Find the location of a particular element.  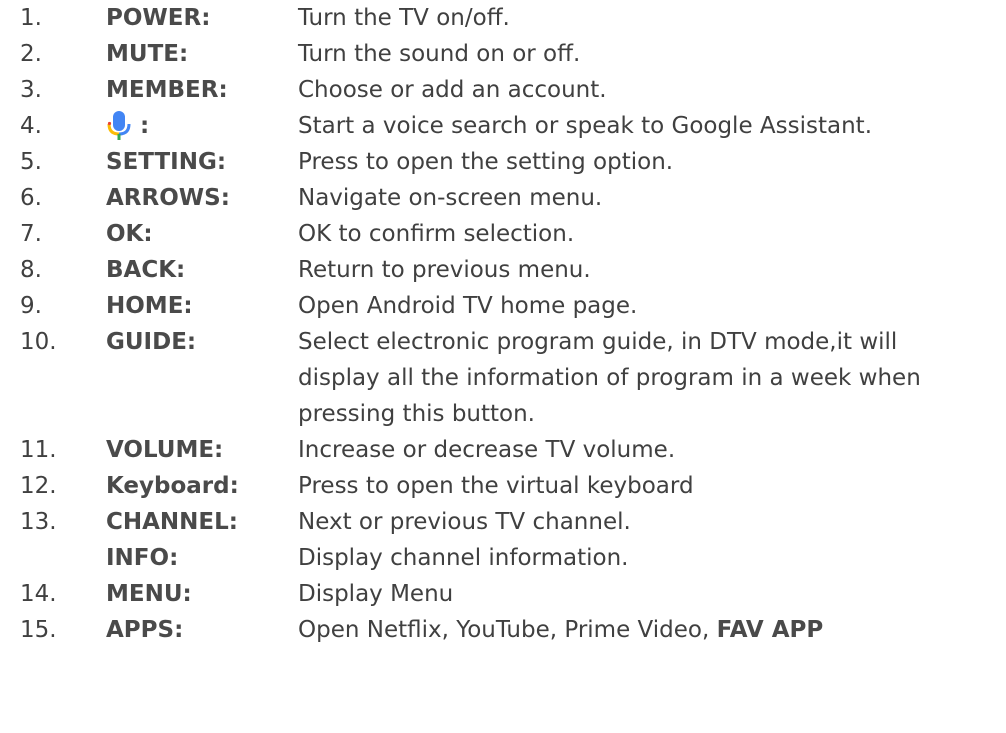

item-number: 3. is located at coordinates (31, 90).